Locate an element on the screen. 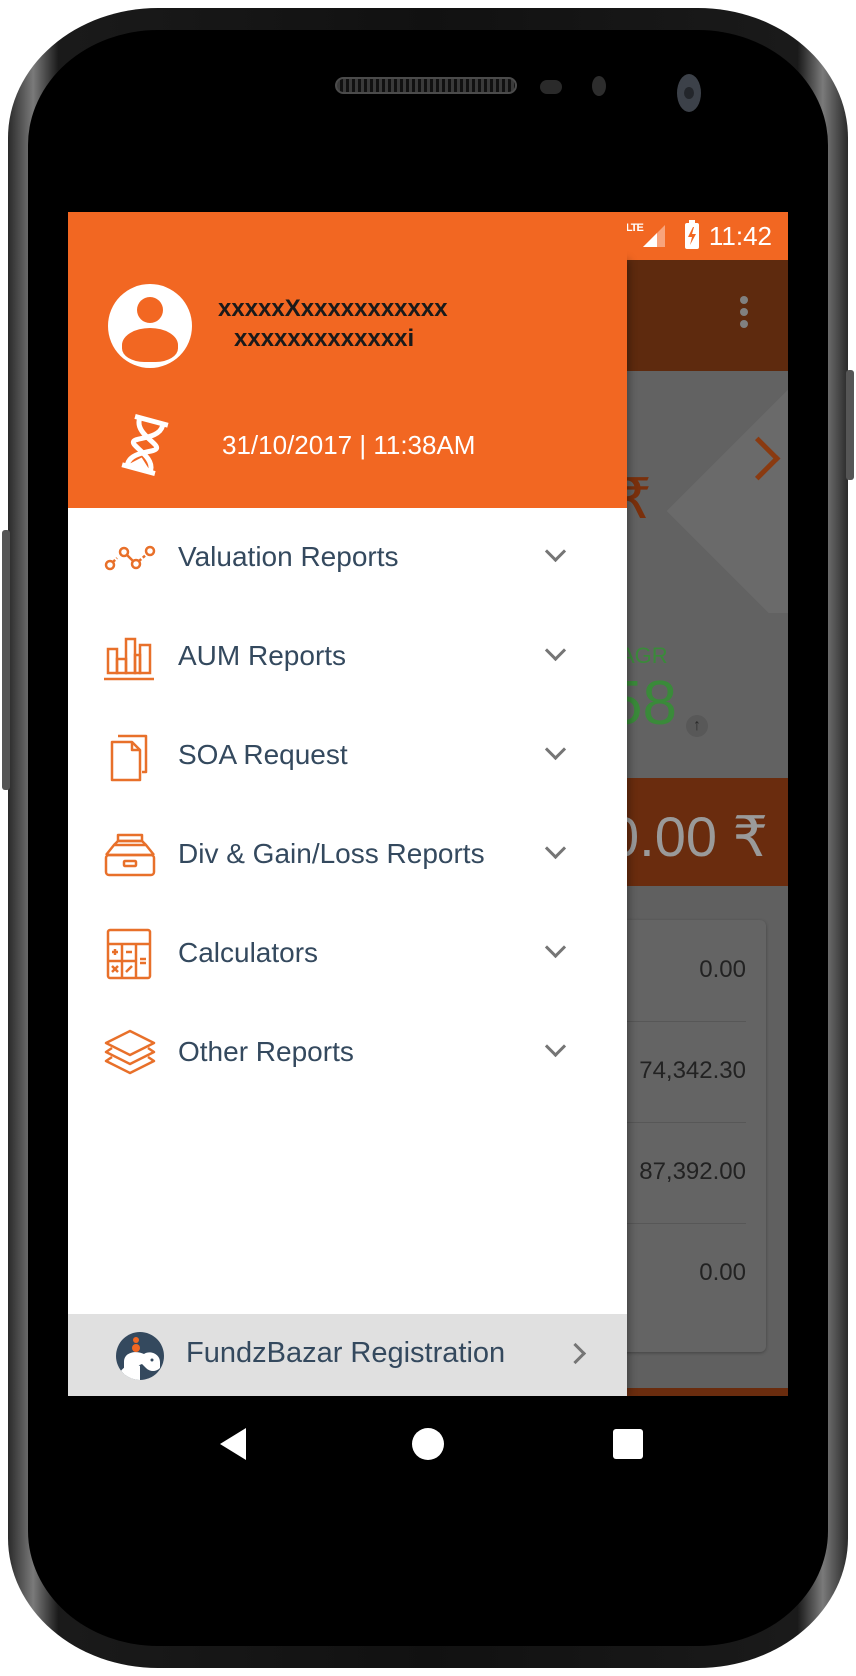 The height and width of the screenshot is (1676, 856). fundzbazar-registration-label: FundzBazar Registration is located at coordinates (346, 1353).